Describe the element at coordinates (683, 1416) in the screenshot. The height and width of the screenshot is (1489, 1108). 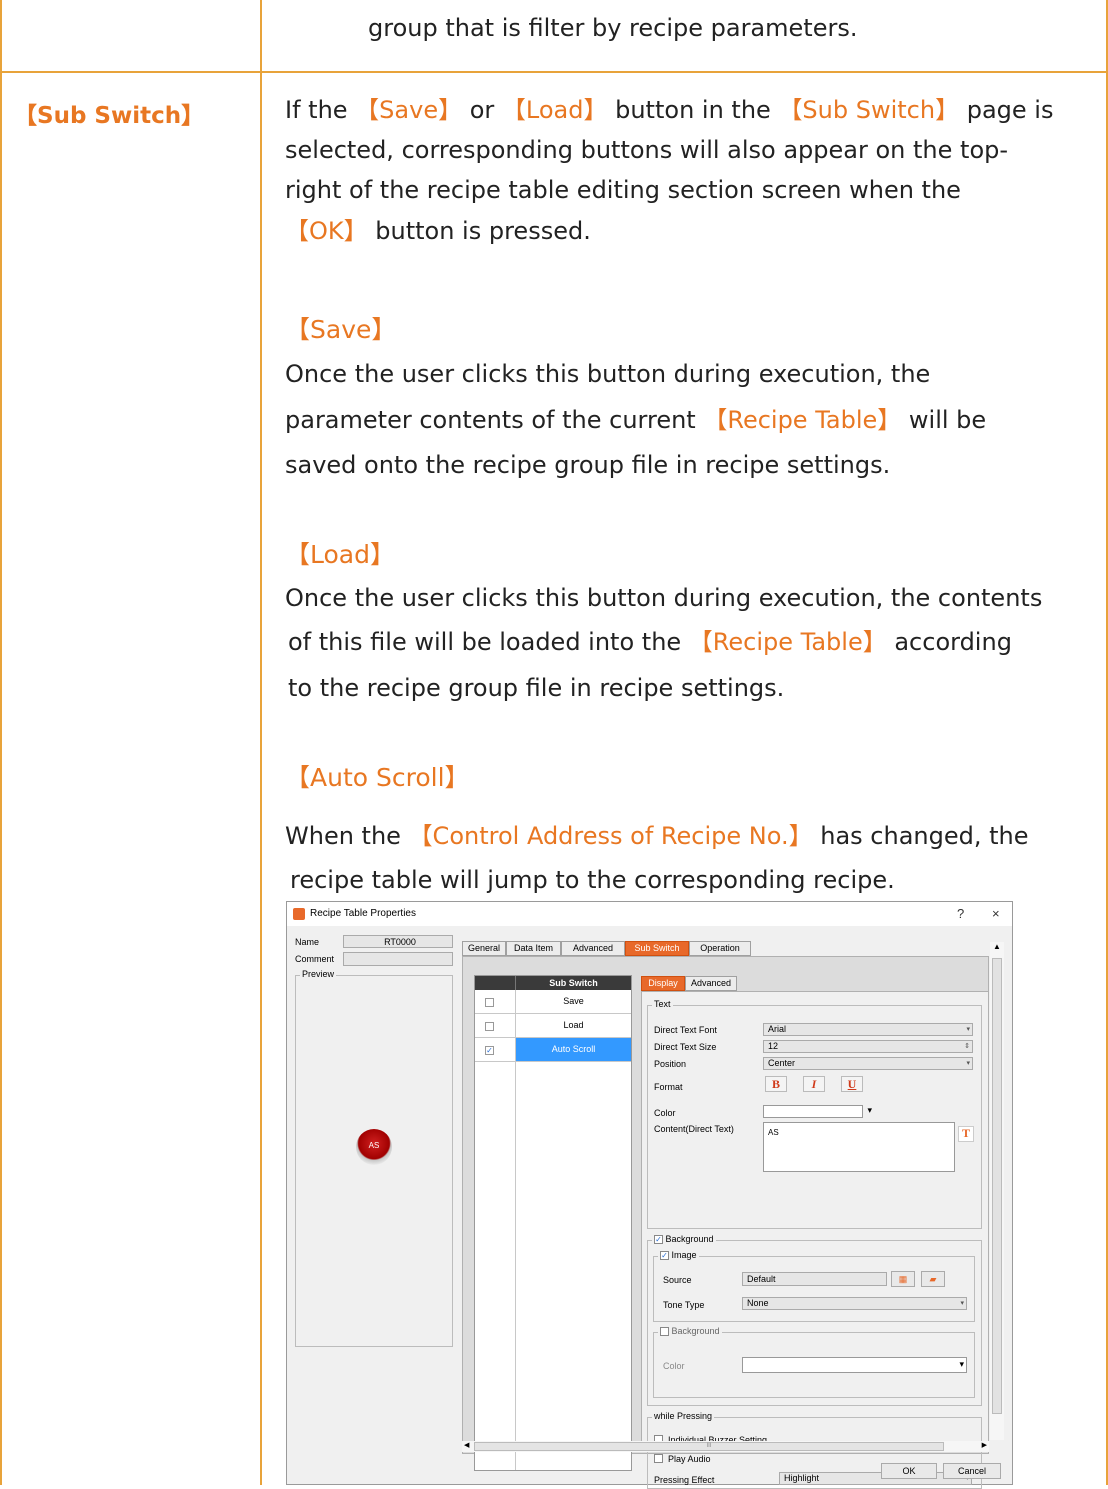
I see `while-pressing-title: while Pressing` at that location.